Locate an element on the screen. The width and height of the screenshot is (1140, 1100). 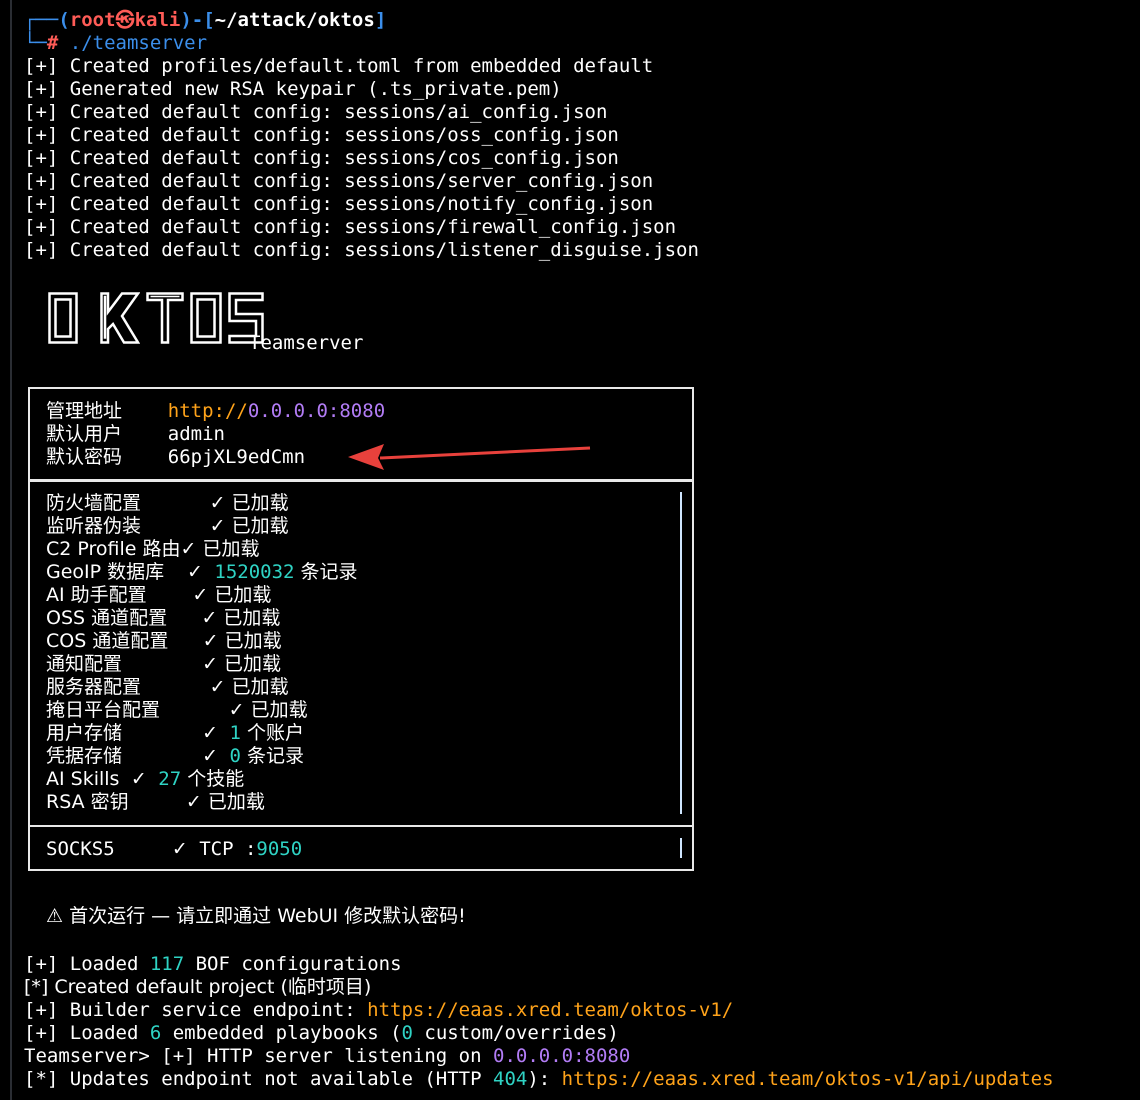
first-run-warning: ⚠ 首次运行 — 请立即通过 WebUI 修改默认密码! is located at coordinates (256, 916).